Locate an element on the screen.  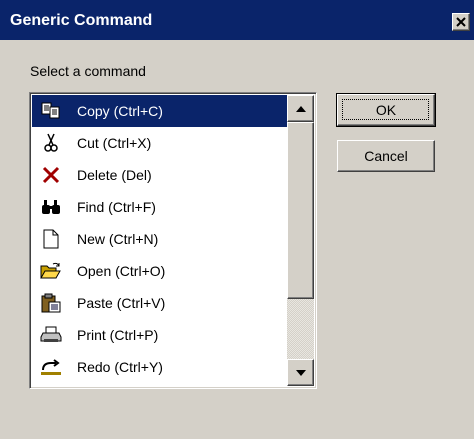
item-label: Delete (Del) is located at coordinates (114, 175).